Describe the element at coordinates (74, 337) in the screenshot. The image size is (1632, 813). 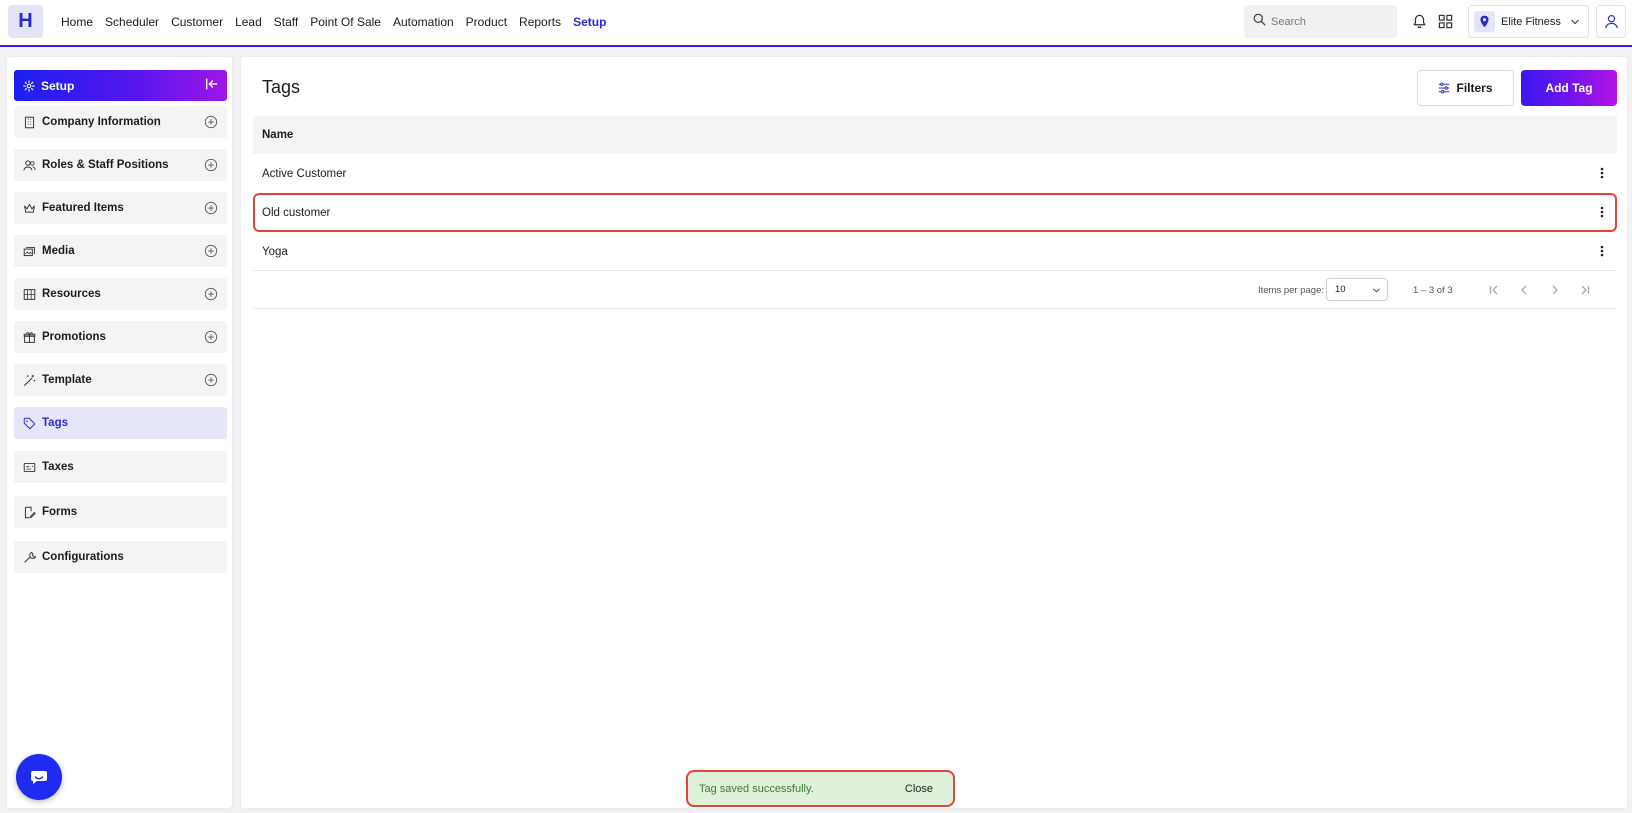
I see `sidebar-item-label: Promotions` at that location.